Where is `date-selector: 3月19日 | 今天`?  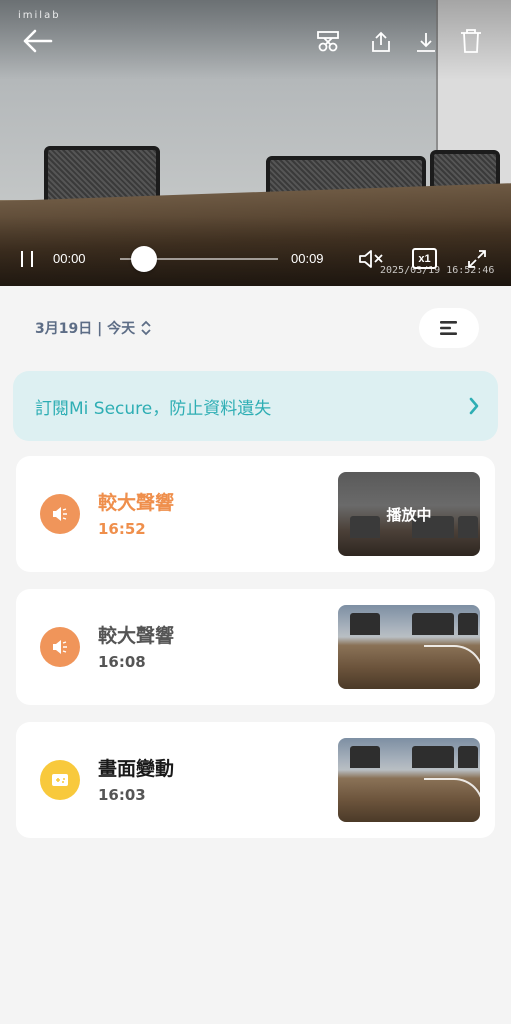 date-selector: 3月19日 | 今天 is located at coordinates (94, 328).